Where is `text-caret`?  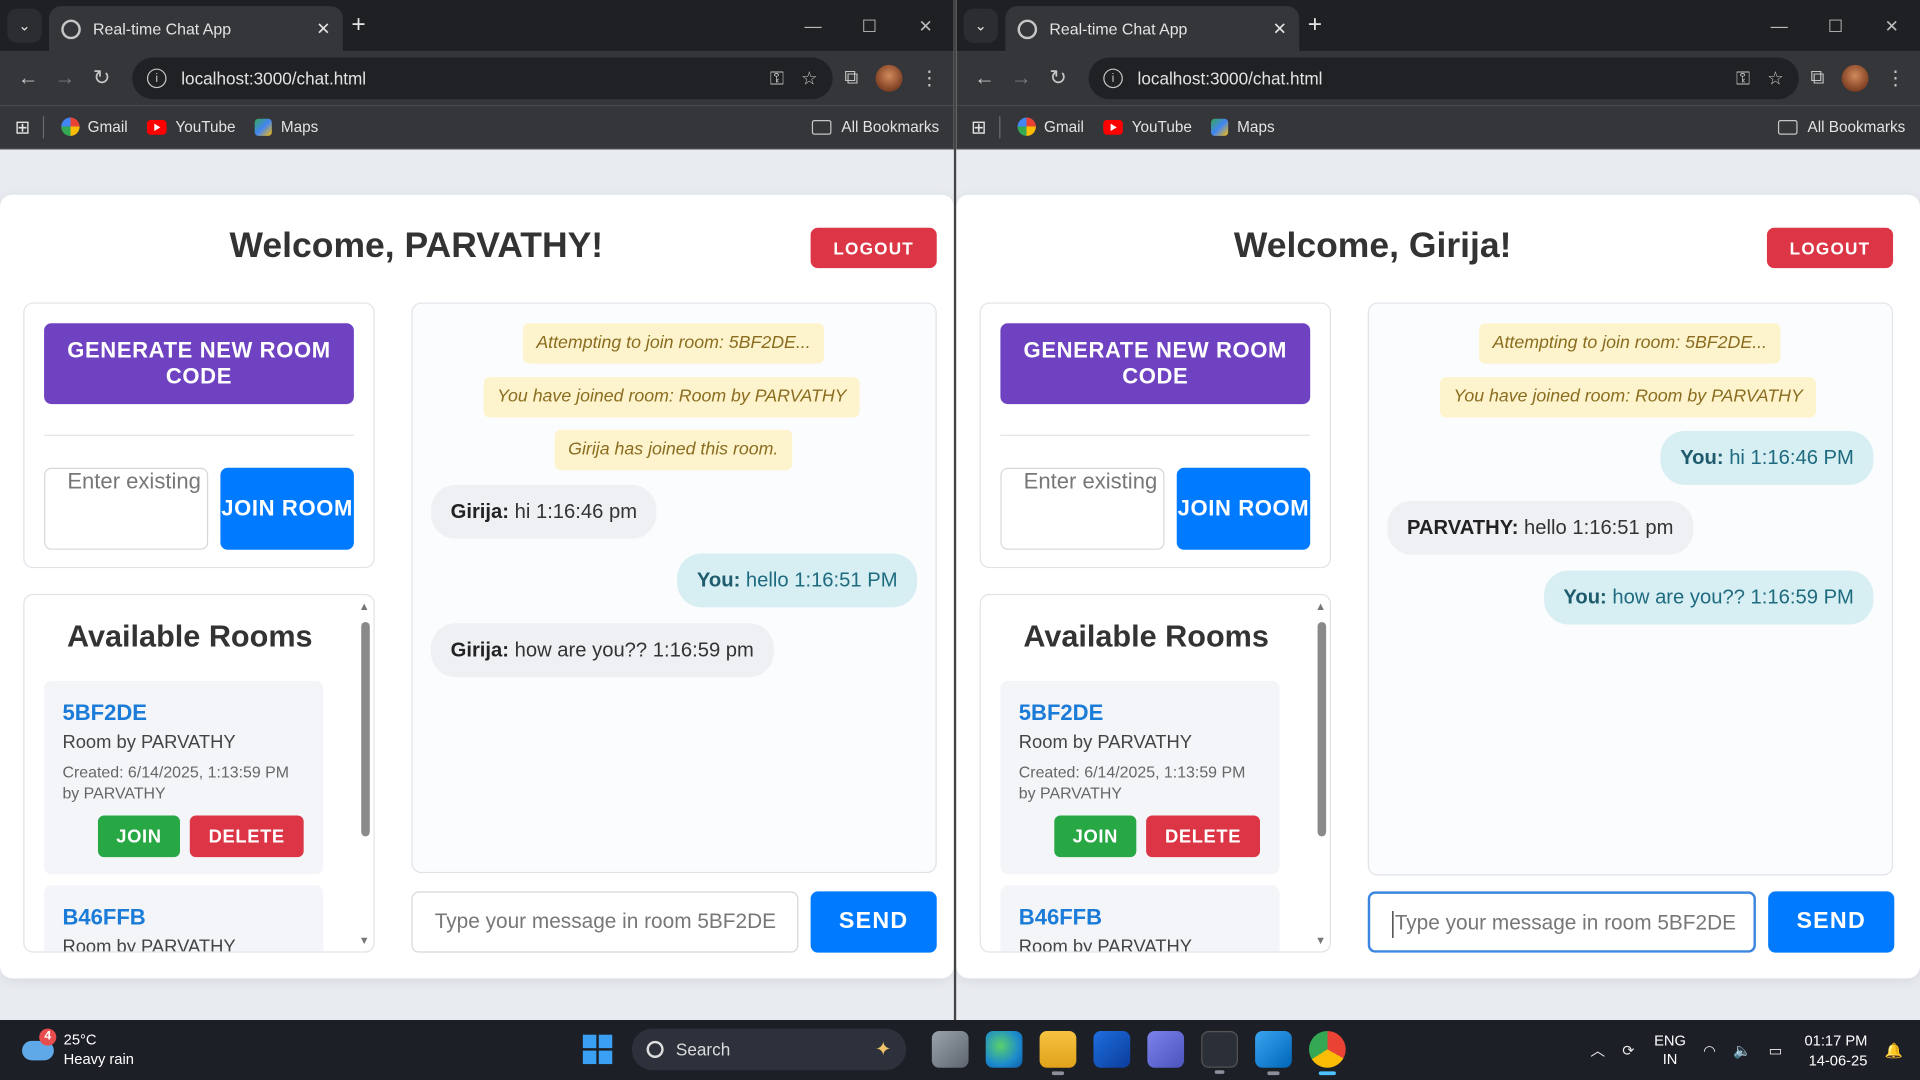
text-caret is located at coordinates (1393, 924).